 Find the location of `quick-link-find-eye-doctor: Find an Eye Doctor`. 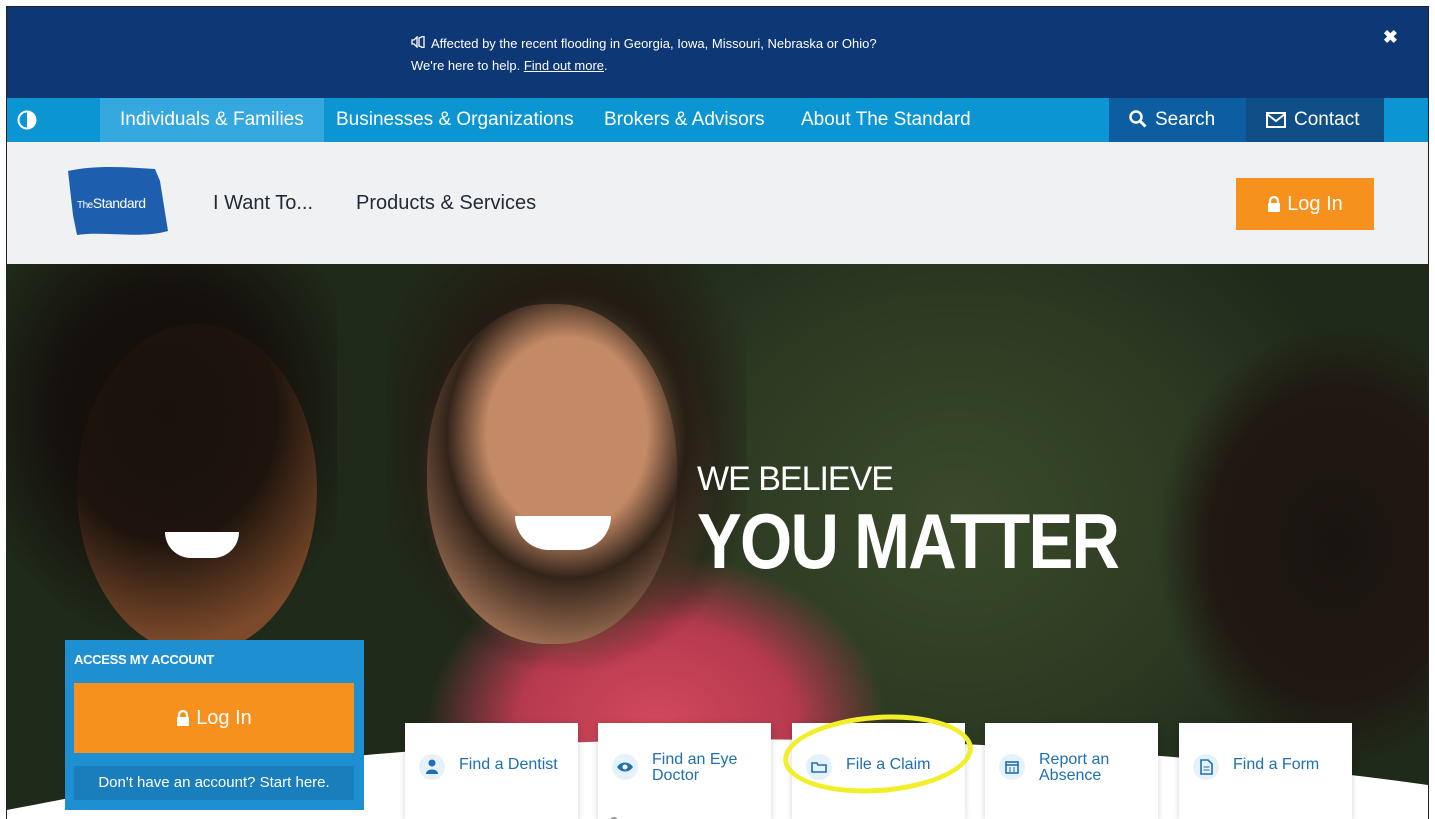

quick-link-find-eye-doctor: Find an Eye Doctor is located at coordinates (684, 771).